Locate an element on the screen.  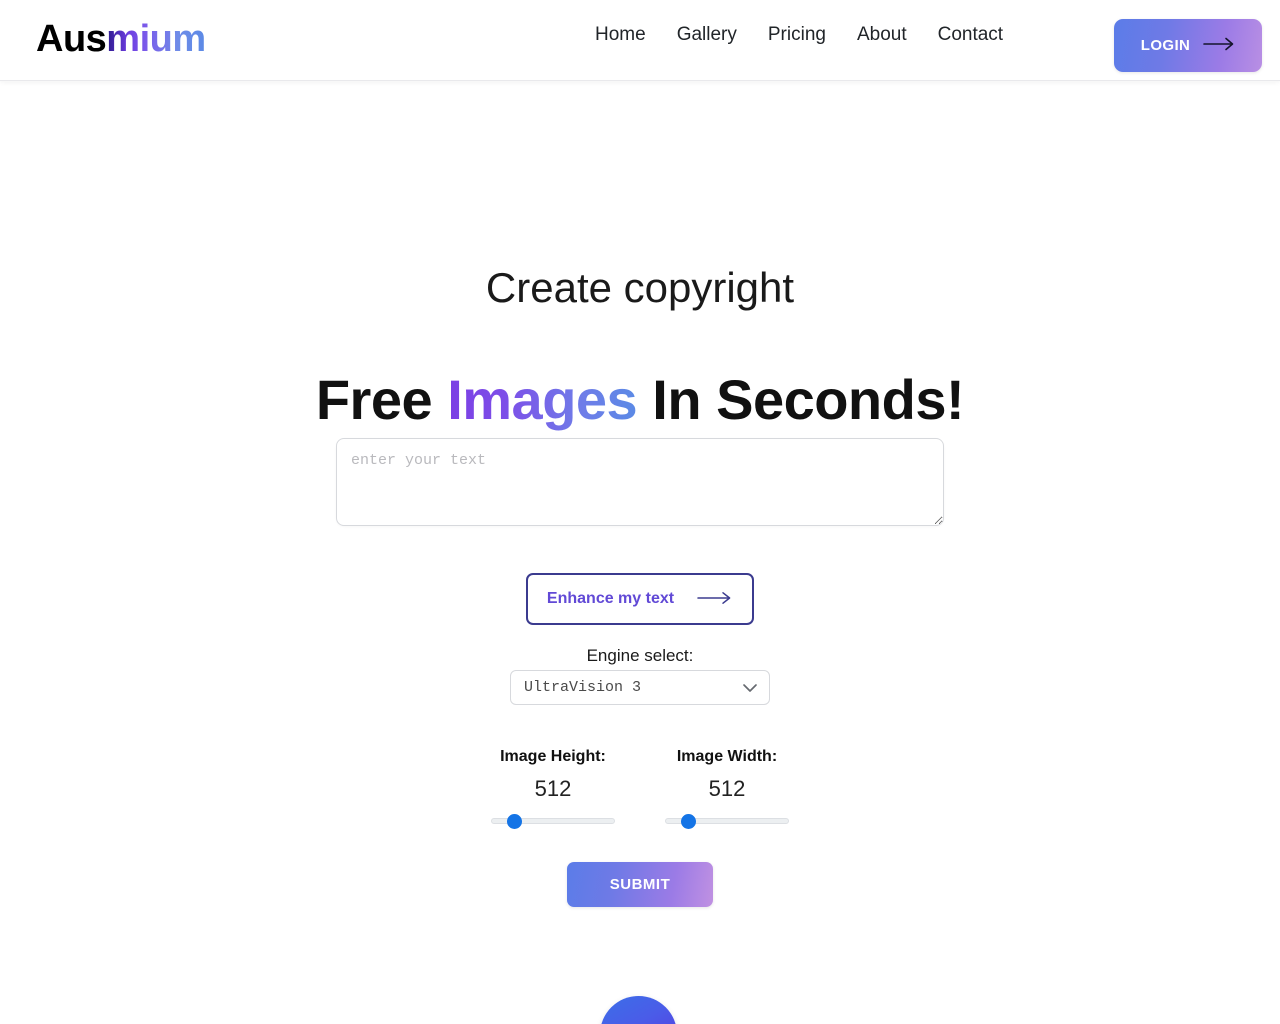
login-button-label: LOGIN is located at coordinates (1165, 45).